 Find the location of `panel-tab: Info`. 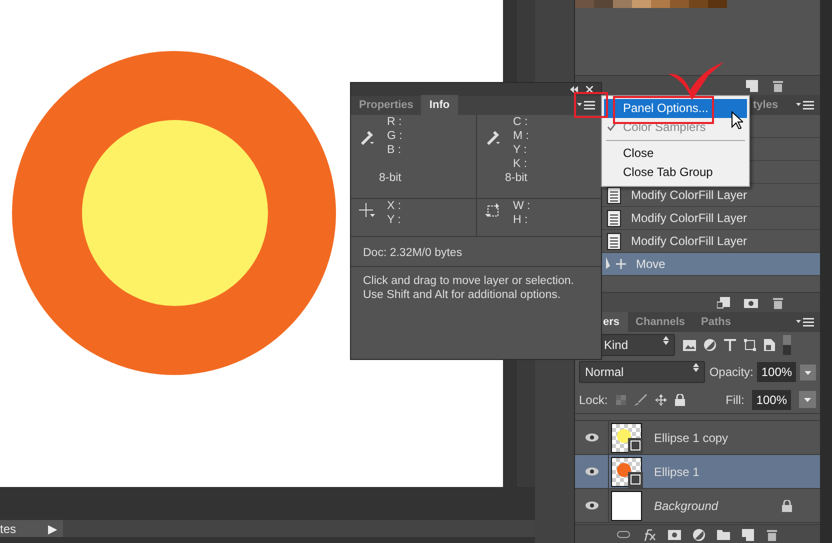

panel-tab: Info is located at coordinates (439, 104).